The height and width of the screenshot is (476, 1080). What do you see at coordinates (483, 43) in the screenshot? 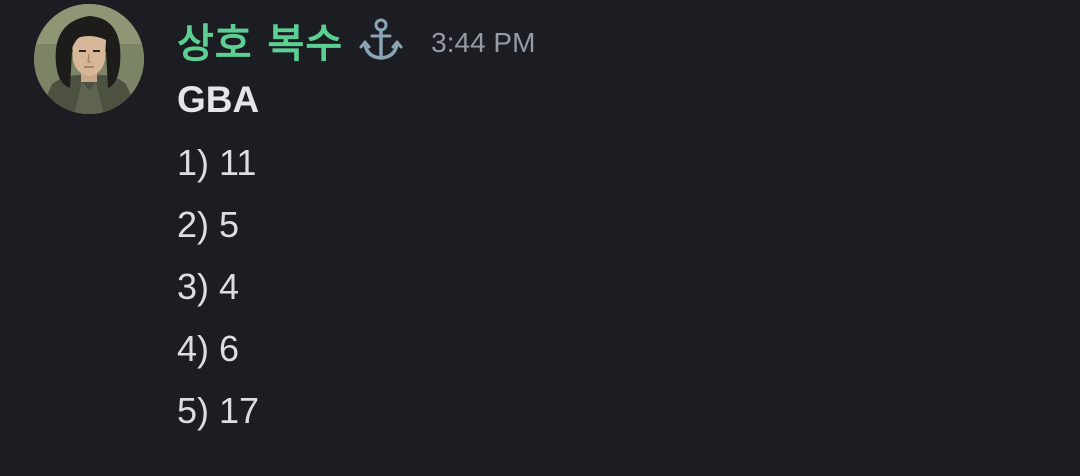
I see `message-timestamp: 3:44 PM` at bounding box center [483, 43].